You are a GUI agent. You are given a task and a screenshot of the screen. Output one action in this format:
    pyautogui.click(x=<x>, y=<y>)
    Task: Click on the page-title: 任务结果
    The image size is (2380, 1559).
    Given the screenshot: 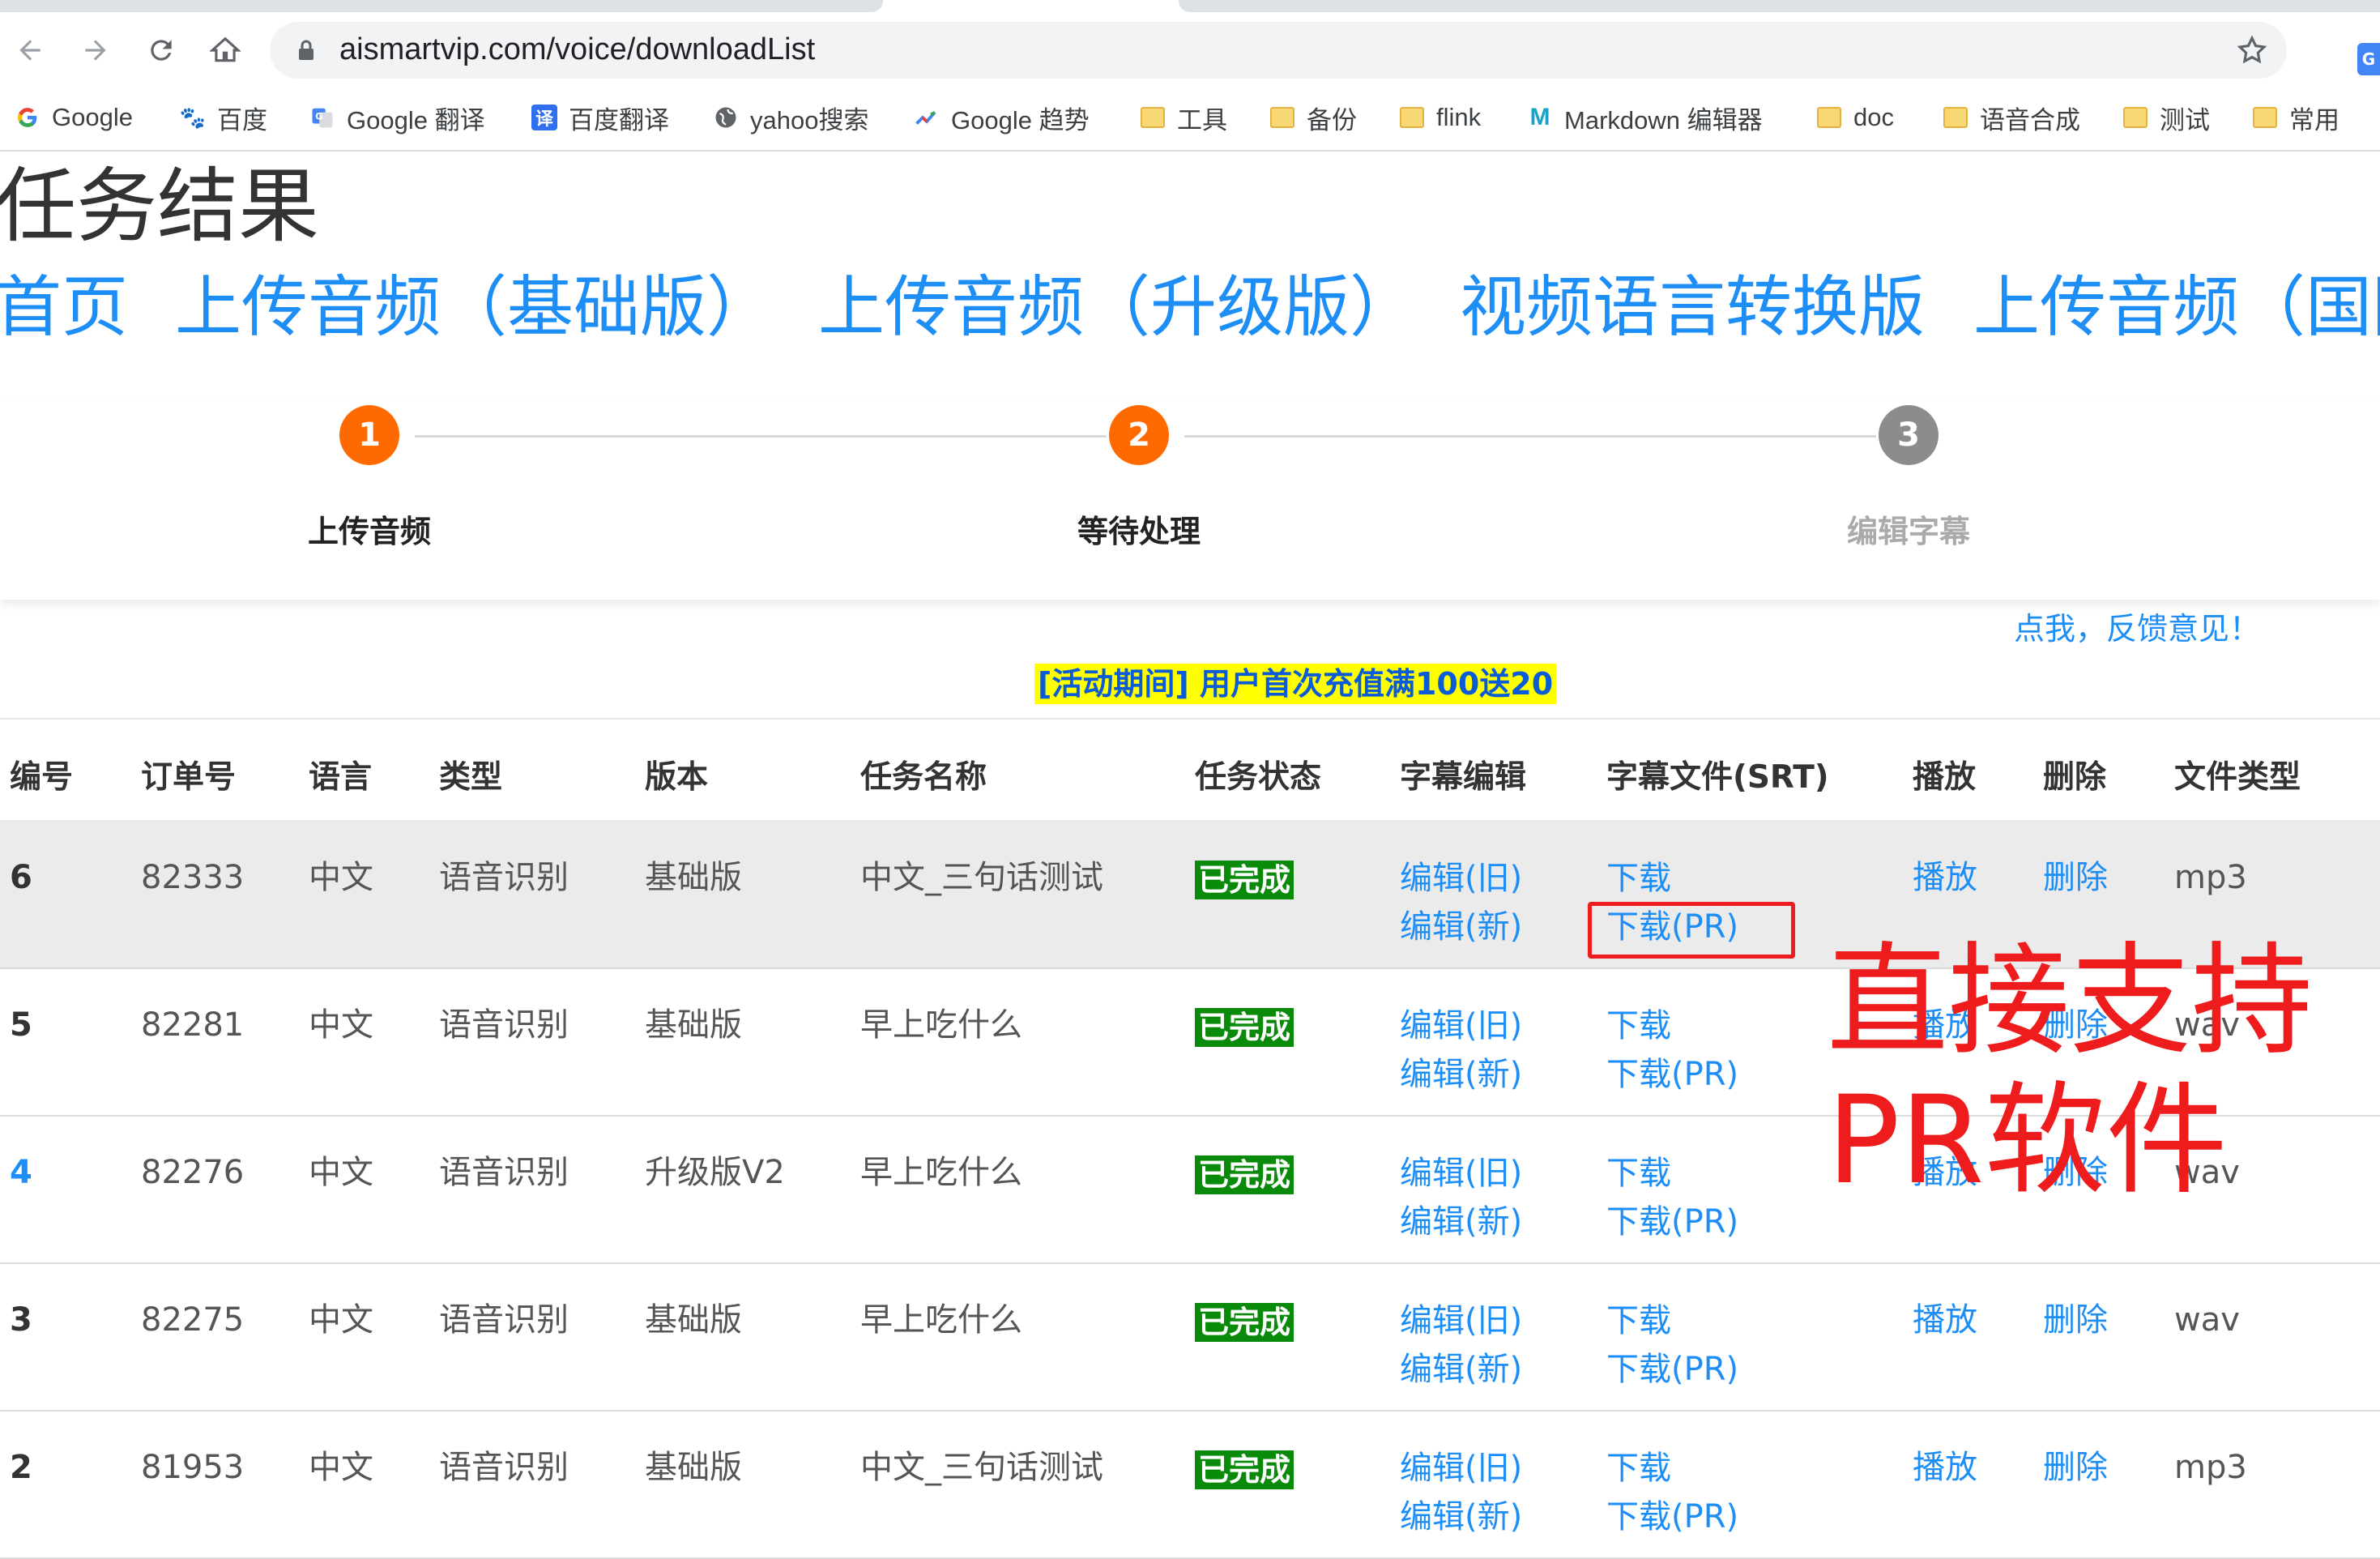 What is the action you would take?
    pyautogui.click(x=159, y=206)
    